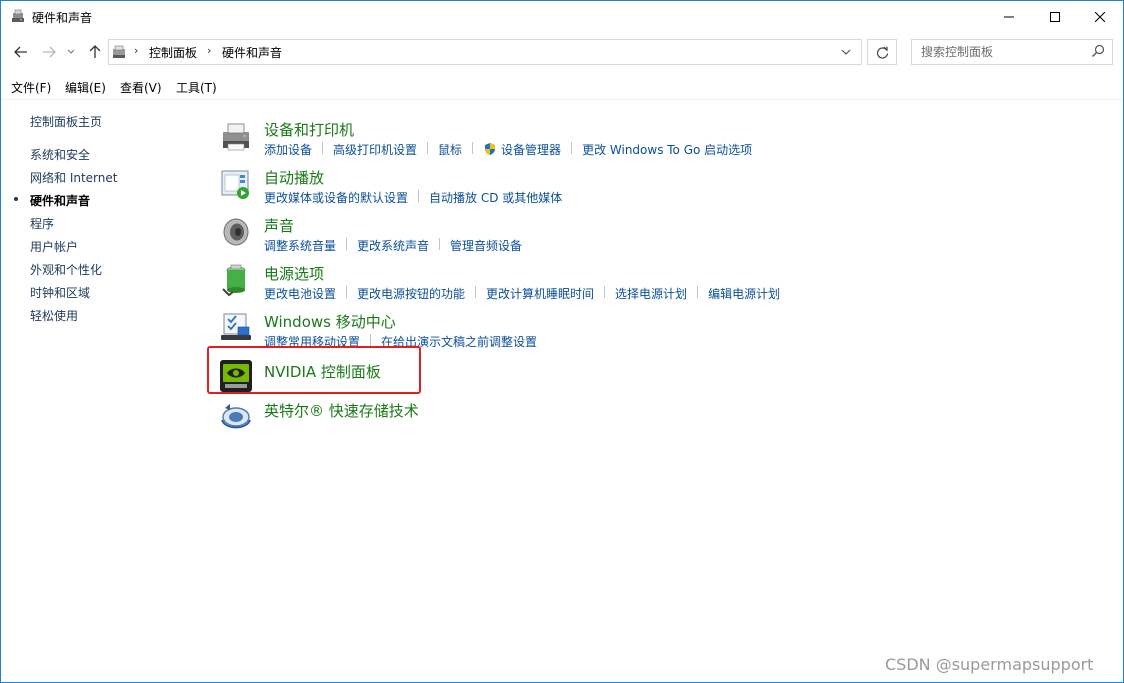 The image size is (1124, 683). Describe the element at coordinates (16, 199) in the screenshot. I see `current-page-bullet` at that location.